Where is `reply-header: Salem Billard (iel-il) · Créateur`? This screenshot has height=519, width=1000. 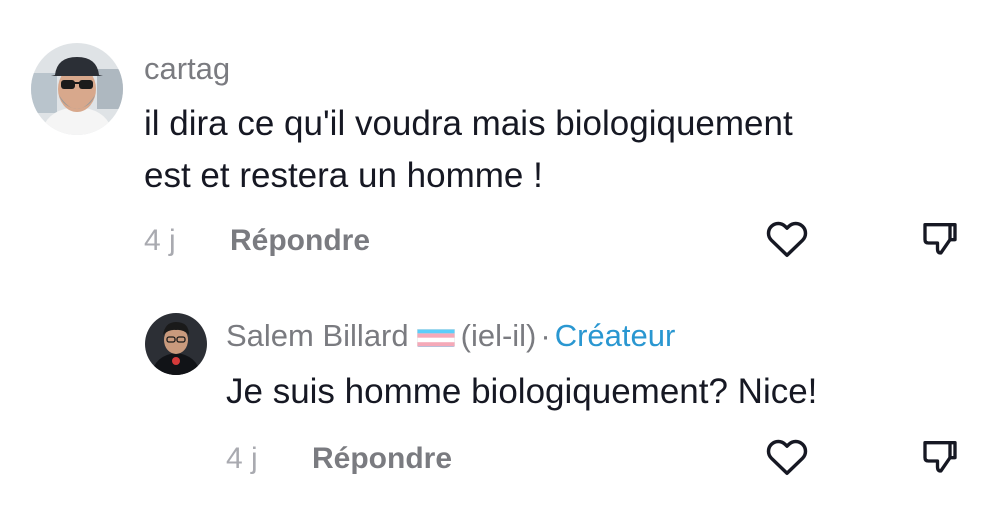
reply-header: Salem Billard (iel-il) · Créateur is located at coordinates (450, 335).